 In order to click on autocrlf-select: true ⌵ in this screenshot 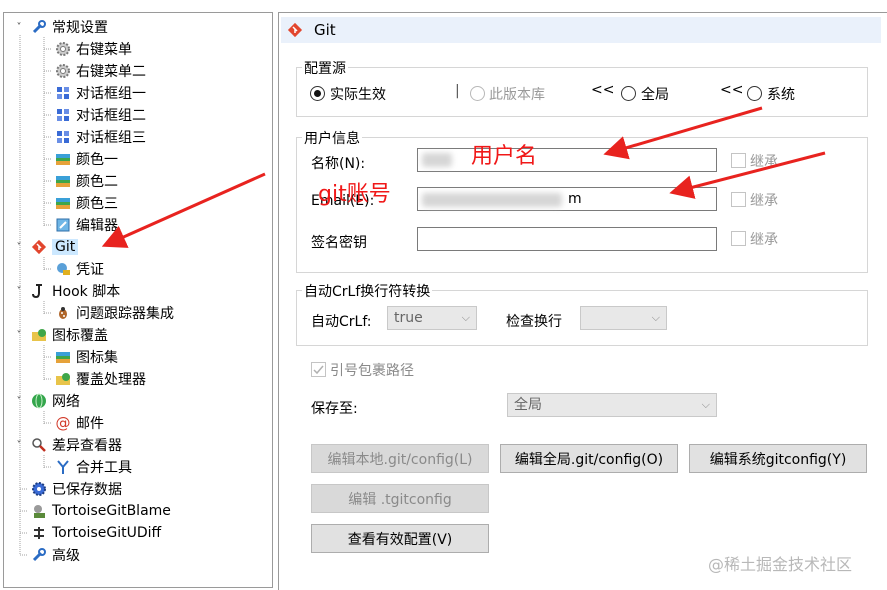, I will do `click(432, 318)`.